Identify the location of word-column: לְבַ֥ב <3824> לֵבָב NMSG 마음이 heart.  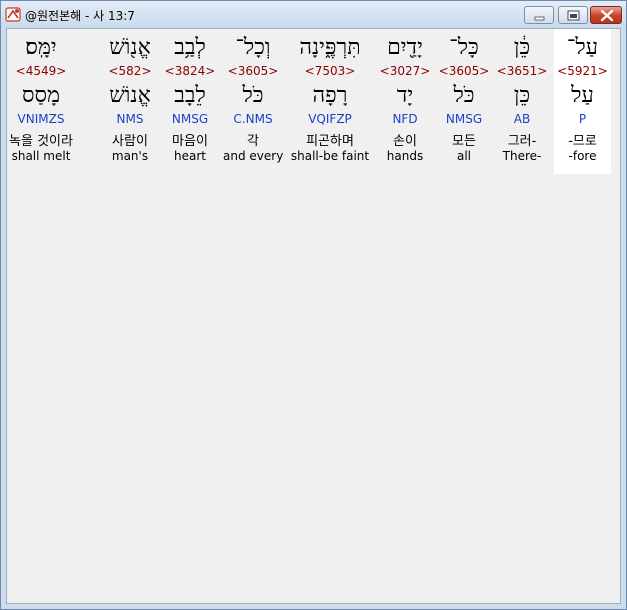
(190, 101).